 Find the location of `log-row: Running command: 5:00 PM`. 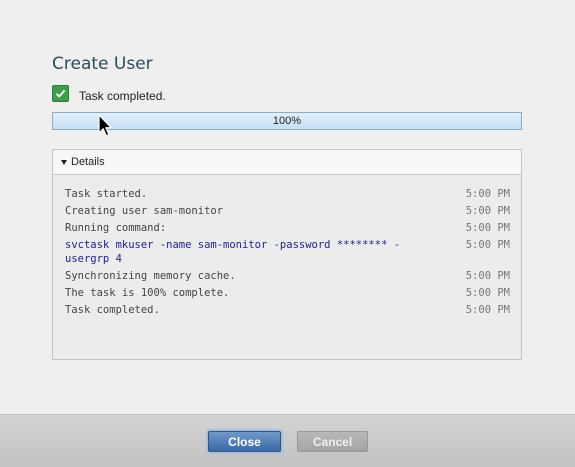

log-row: Running command: 5:00 PM is located at coordinates (287, 228).